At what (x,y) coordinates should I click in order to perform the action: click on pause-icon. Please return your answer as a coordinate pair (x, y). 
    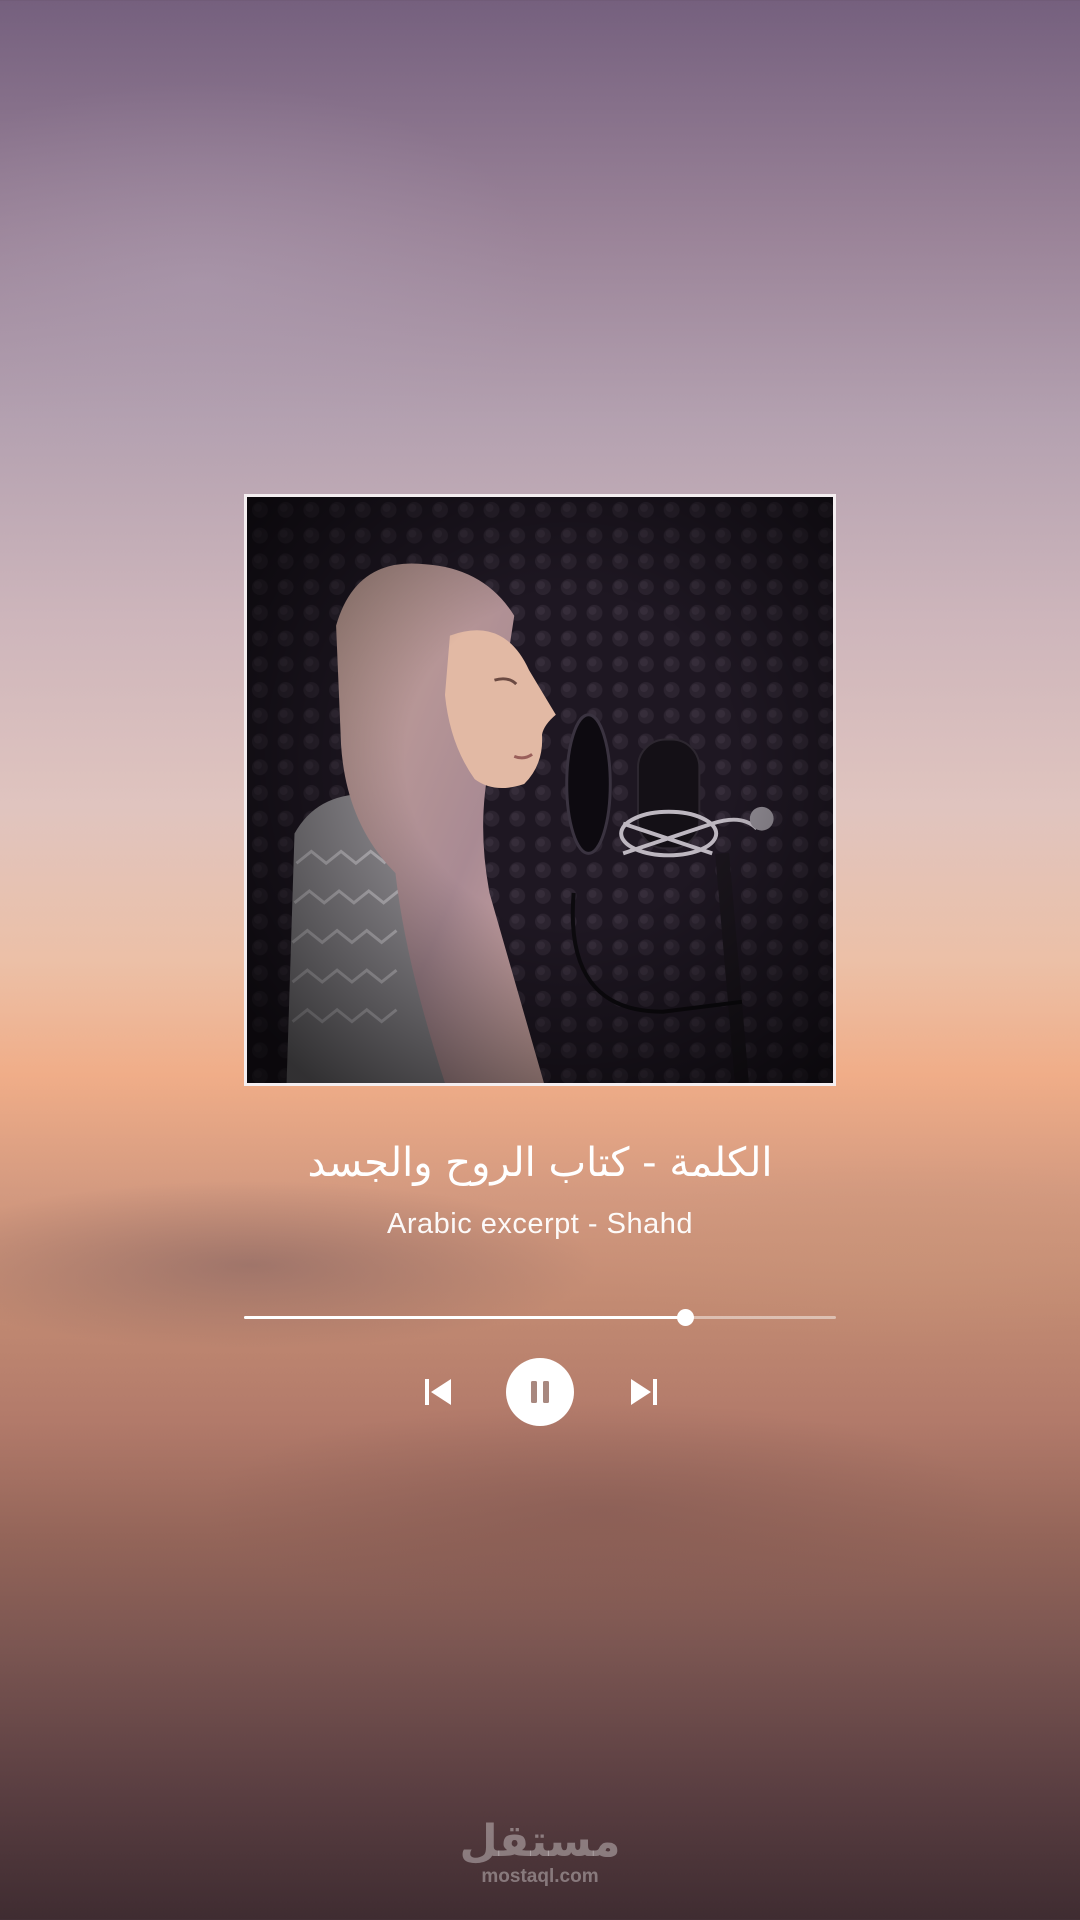
    Looking at the image, I should click on (540, 1392).